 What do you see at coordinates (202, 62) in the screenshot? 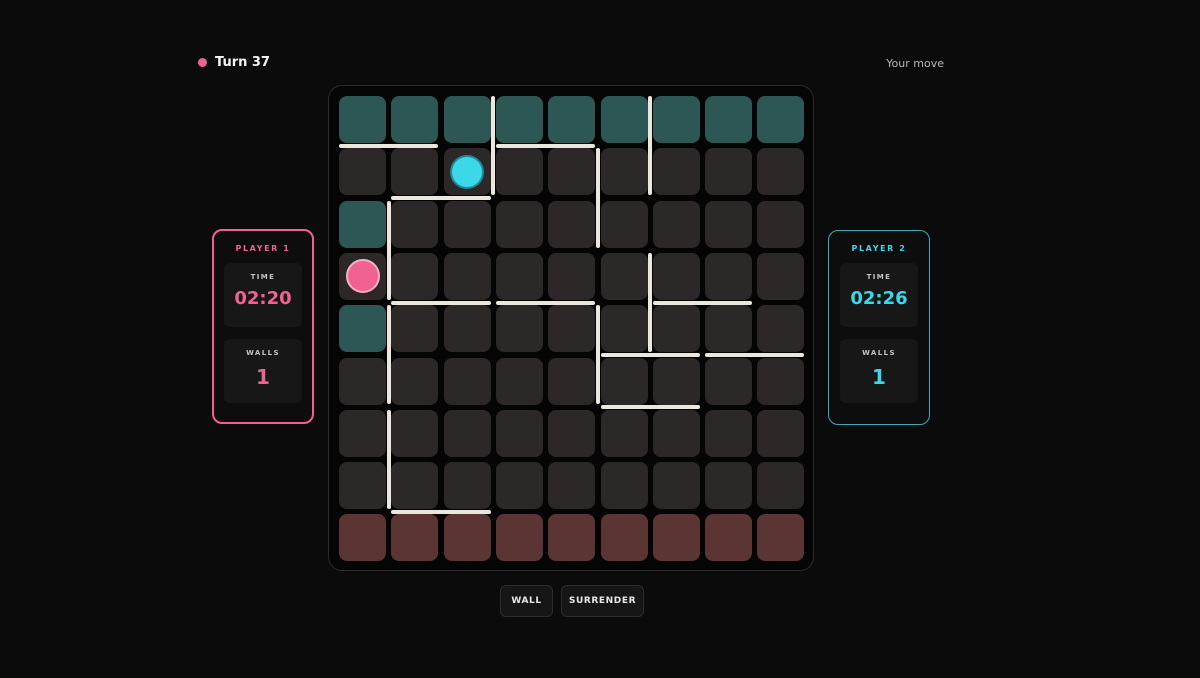
I see `turn-dot-icon` at bounding box center [202, 62].